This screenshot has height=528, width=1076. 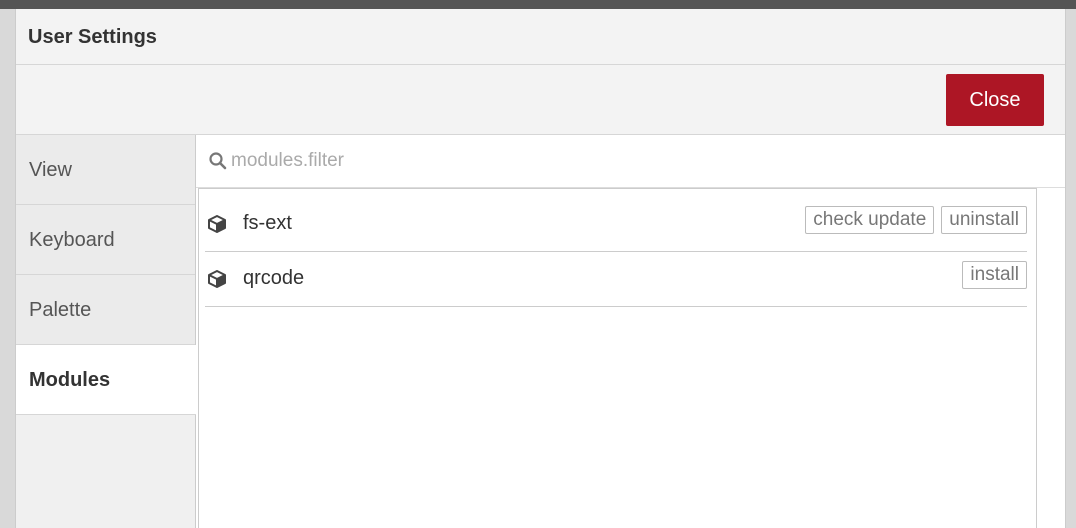 What do you see at coordinates (616, 224) in the screenshot?
I see `list-item: fs-ext check update uninstall` at bounding box center [616, 224].